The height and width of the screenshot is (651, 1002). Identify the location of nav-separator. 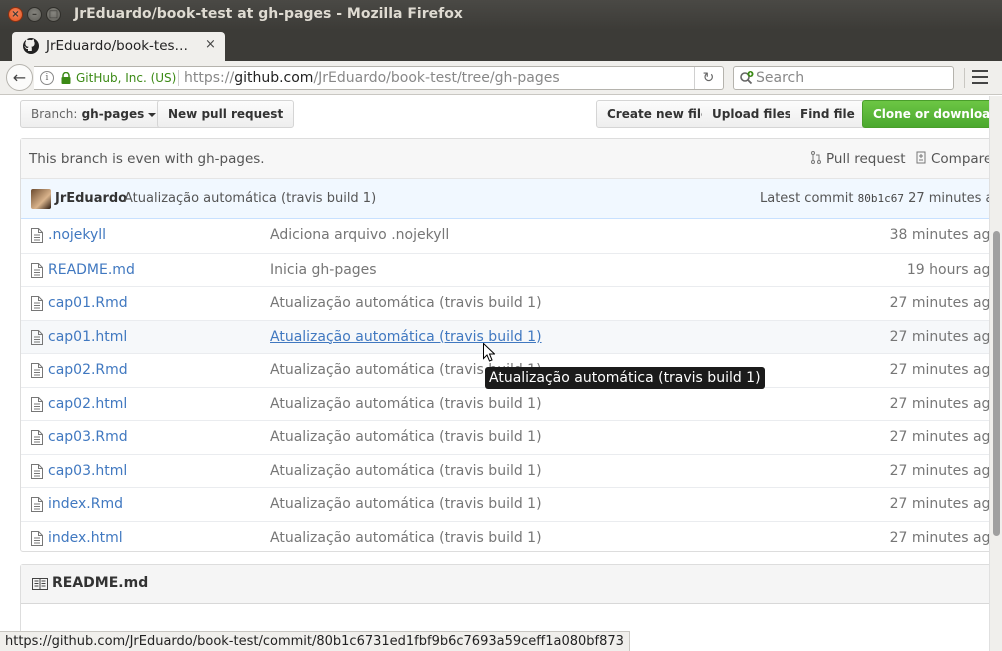
(964, 78).